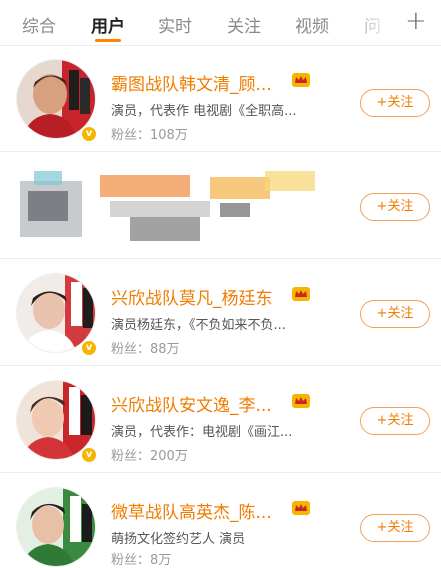 The image size is (441, 568). I want to click on fans-count: 粉丝：108万, so click(149, 135).